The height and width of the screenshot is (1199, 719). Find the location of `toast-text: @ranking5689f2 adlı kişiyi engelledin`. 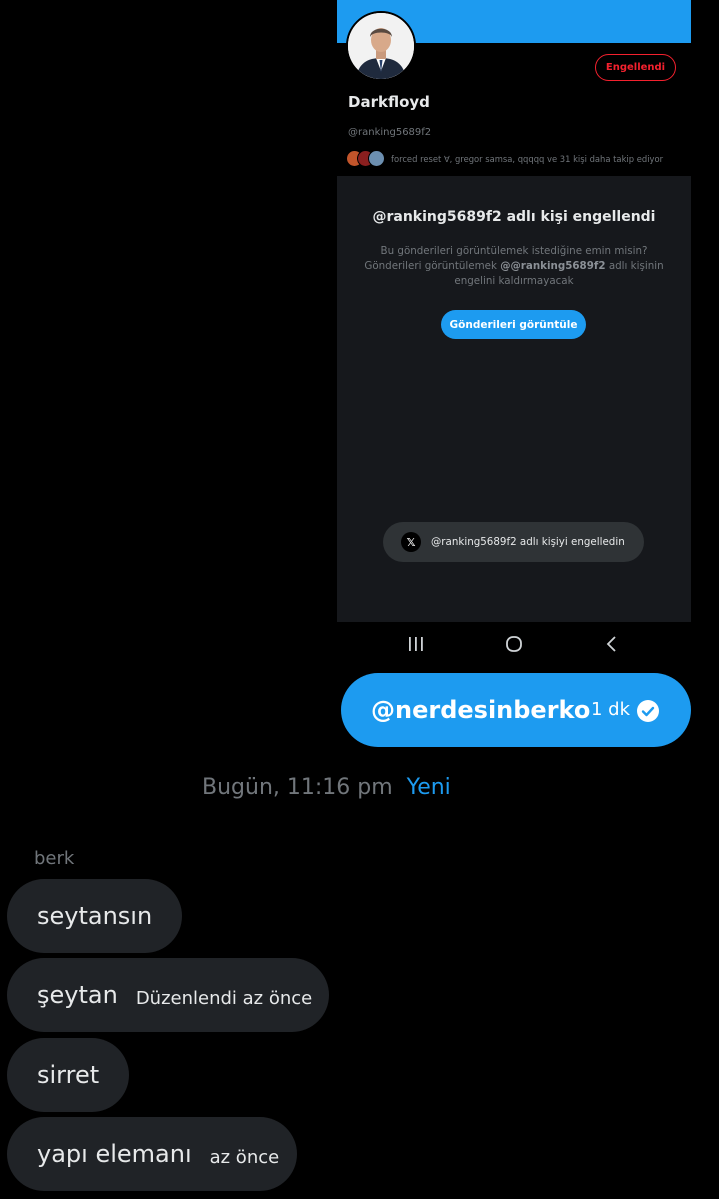

toast-text: @ranking5689f2 adlı kişiyi engelledin is located at coordinates (528, 542).